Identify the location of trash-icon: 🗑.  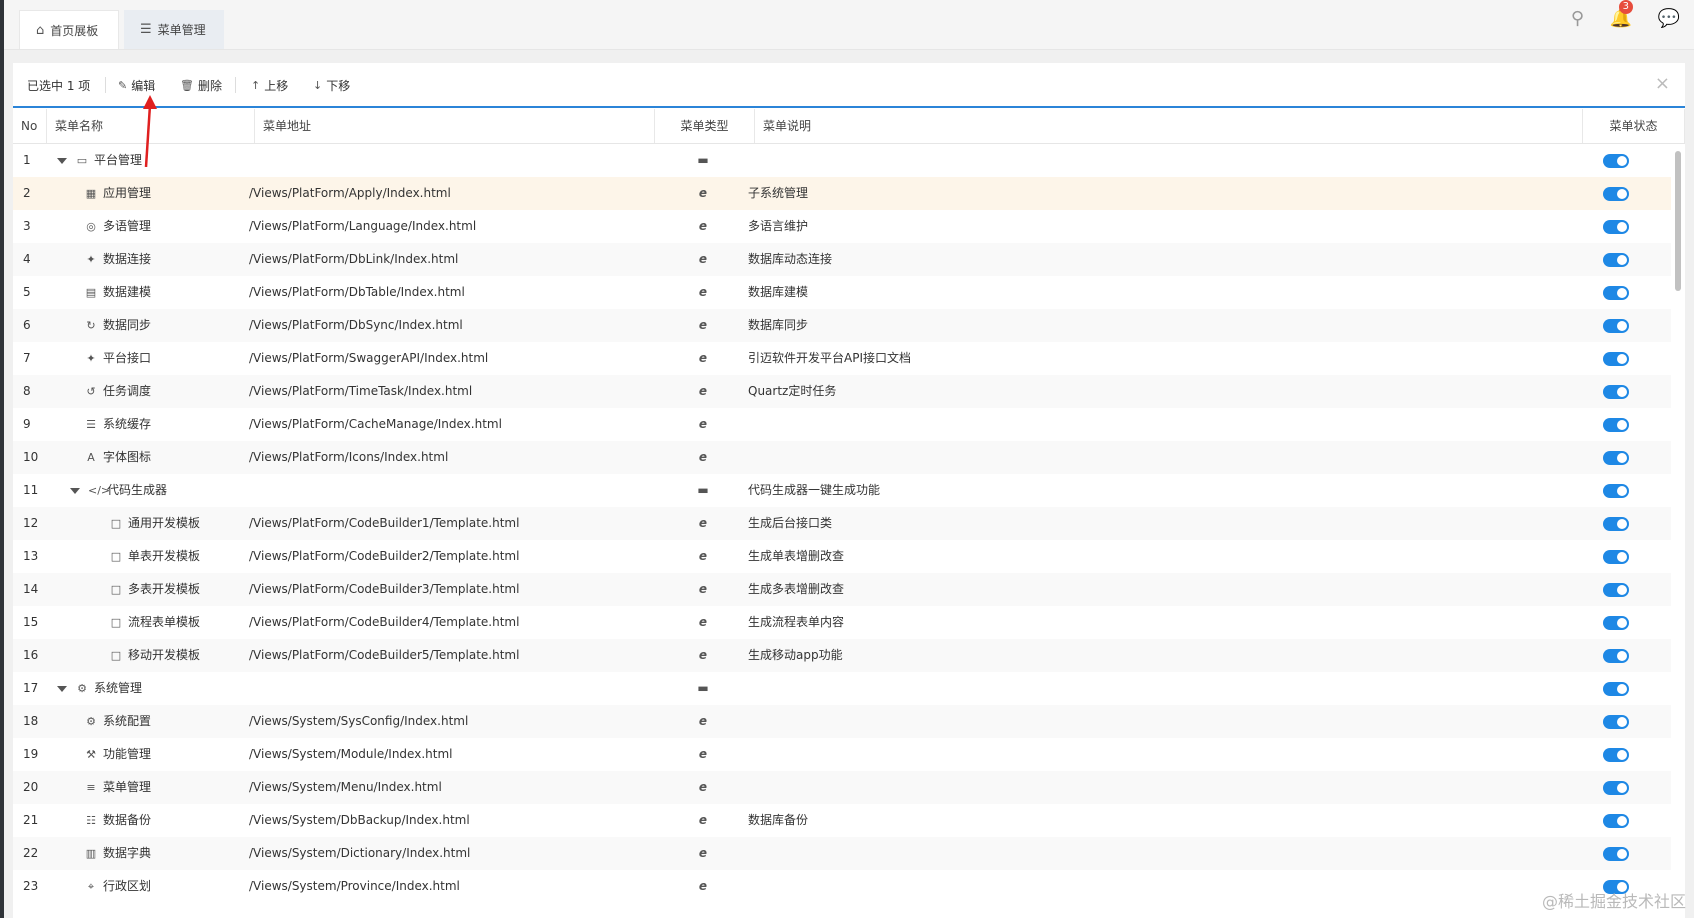
(187, 85).